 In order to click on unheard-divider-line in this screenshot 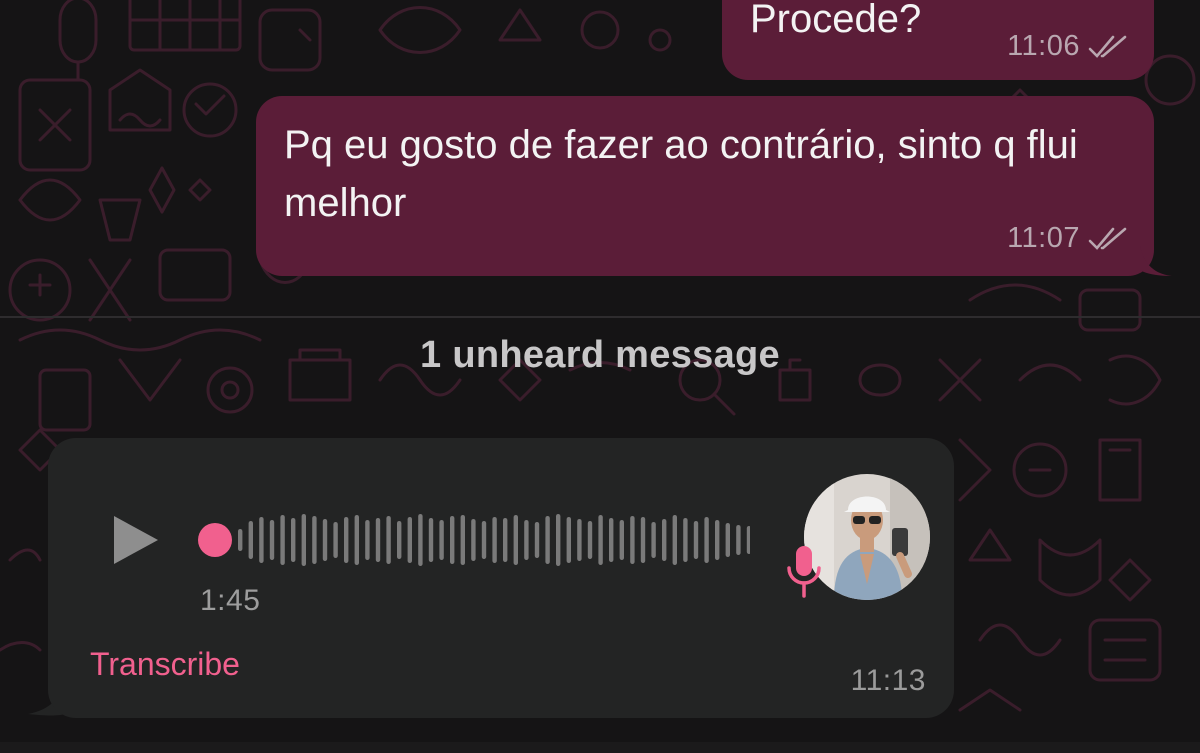, I will do `click(600, 317)`.